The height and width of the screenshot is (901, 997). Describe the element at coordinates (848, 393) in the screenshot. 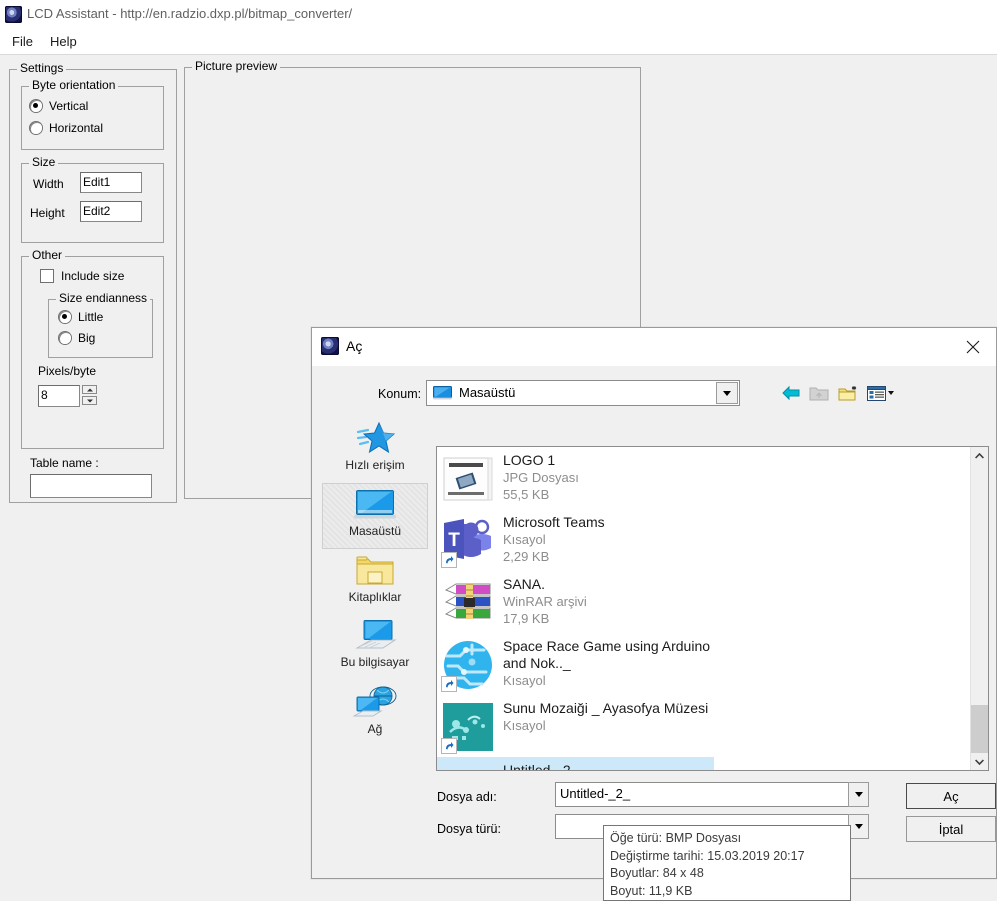

I see `new-folder-icon` at that location.